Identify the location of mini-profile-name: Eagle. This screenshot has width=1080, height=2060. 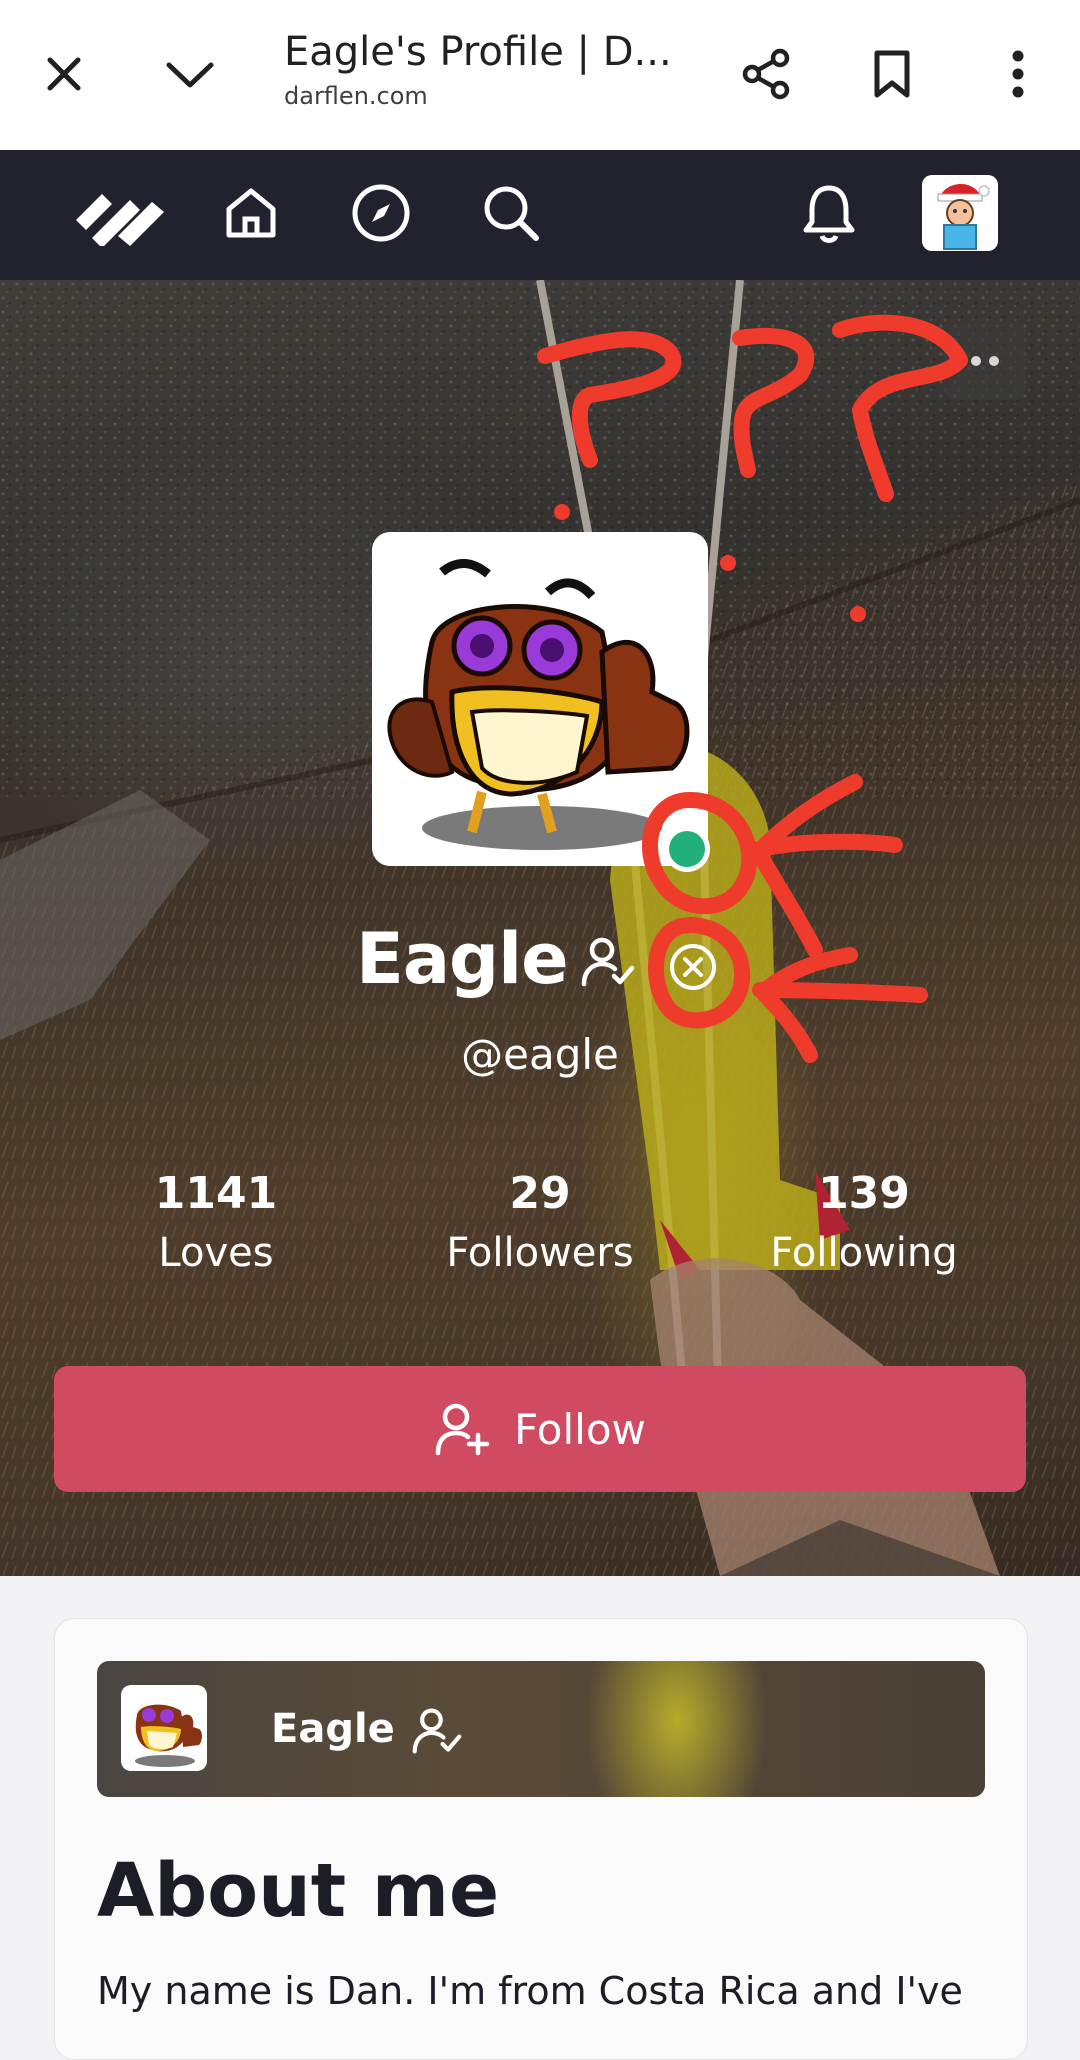
(333, 1729).